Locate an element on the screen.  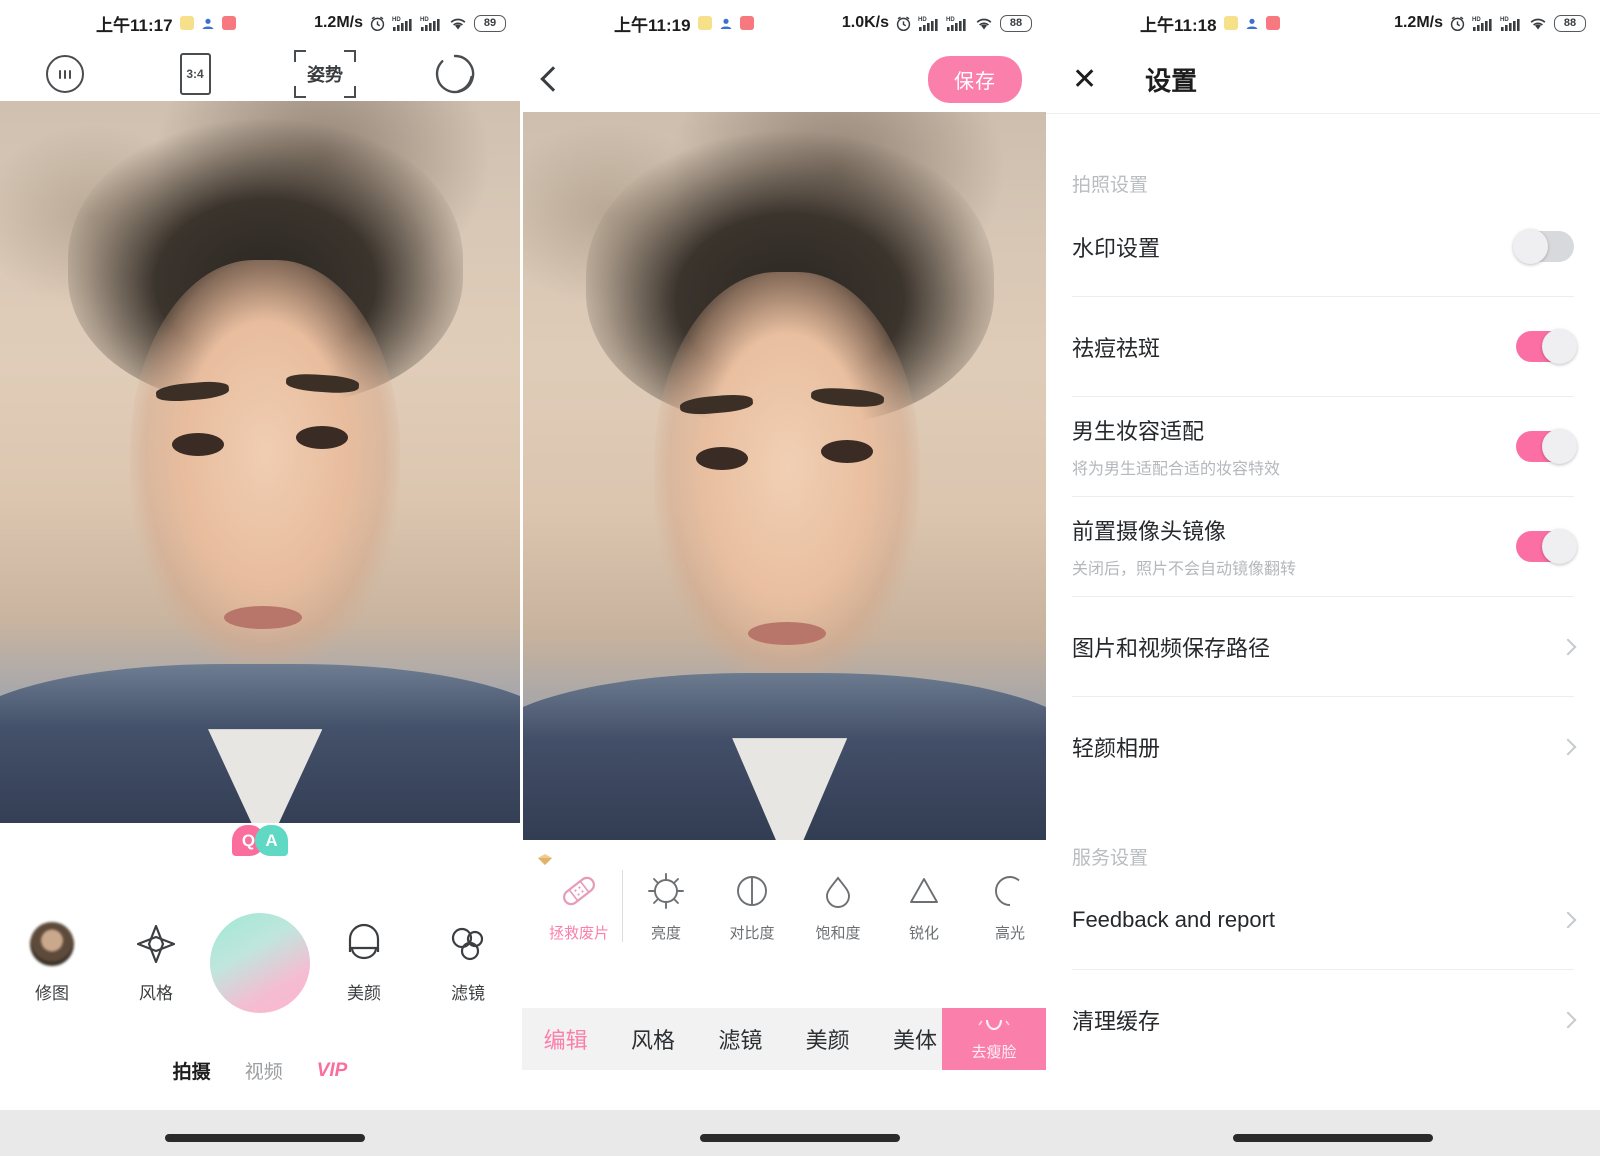
adjust-label: 拯救废片 is located at coordinates (578, 933).